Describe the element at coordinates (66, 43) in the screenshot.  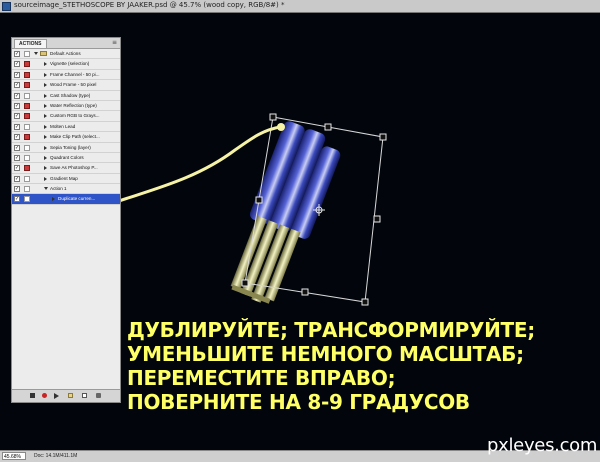
I see `actions-panel-tabbar: ACTIONS ≡` at that location.